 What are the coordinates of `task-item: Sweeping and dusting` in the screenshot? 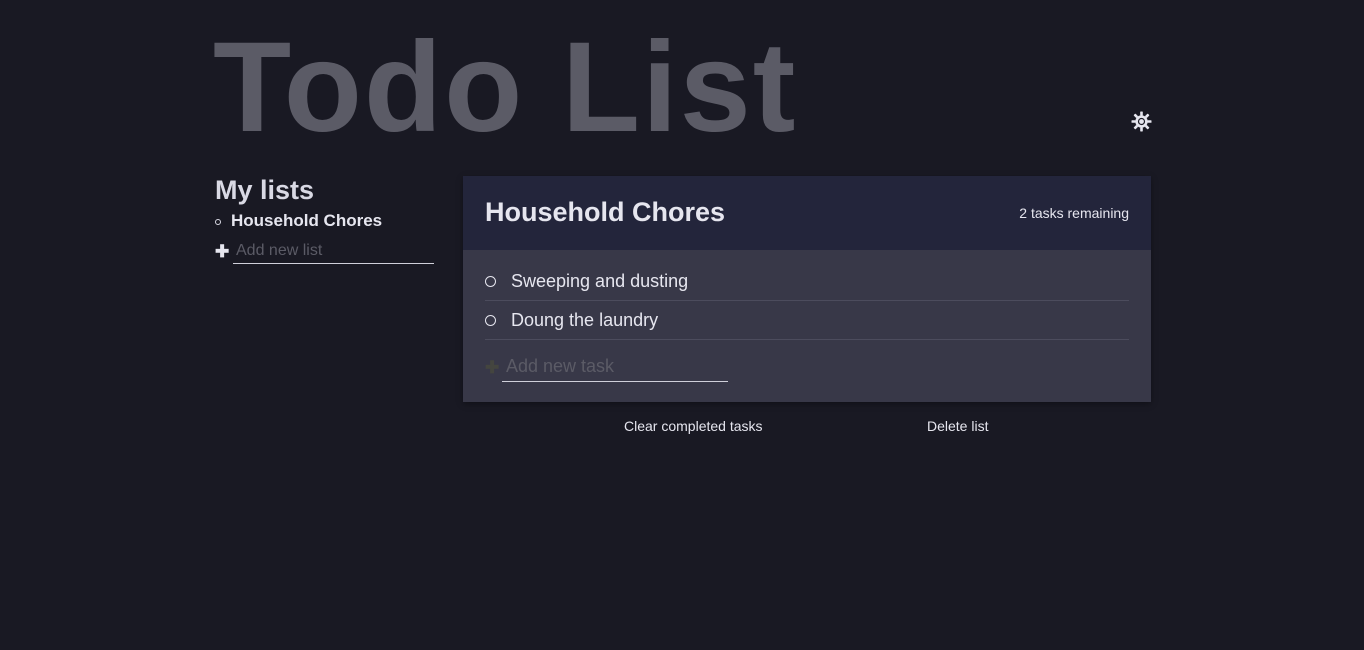 It's located at (807, 281).